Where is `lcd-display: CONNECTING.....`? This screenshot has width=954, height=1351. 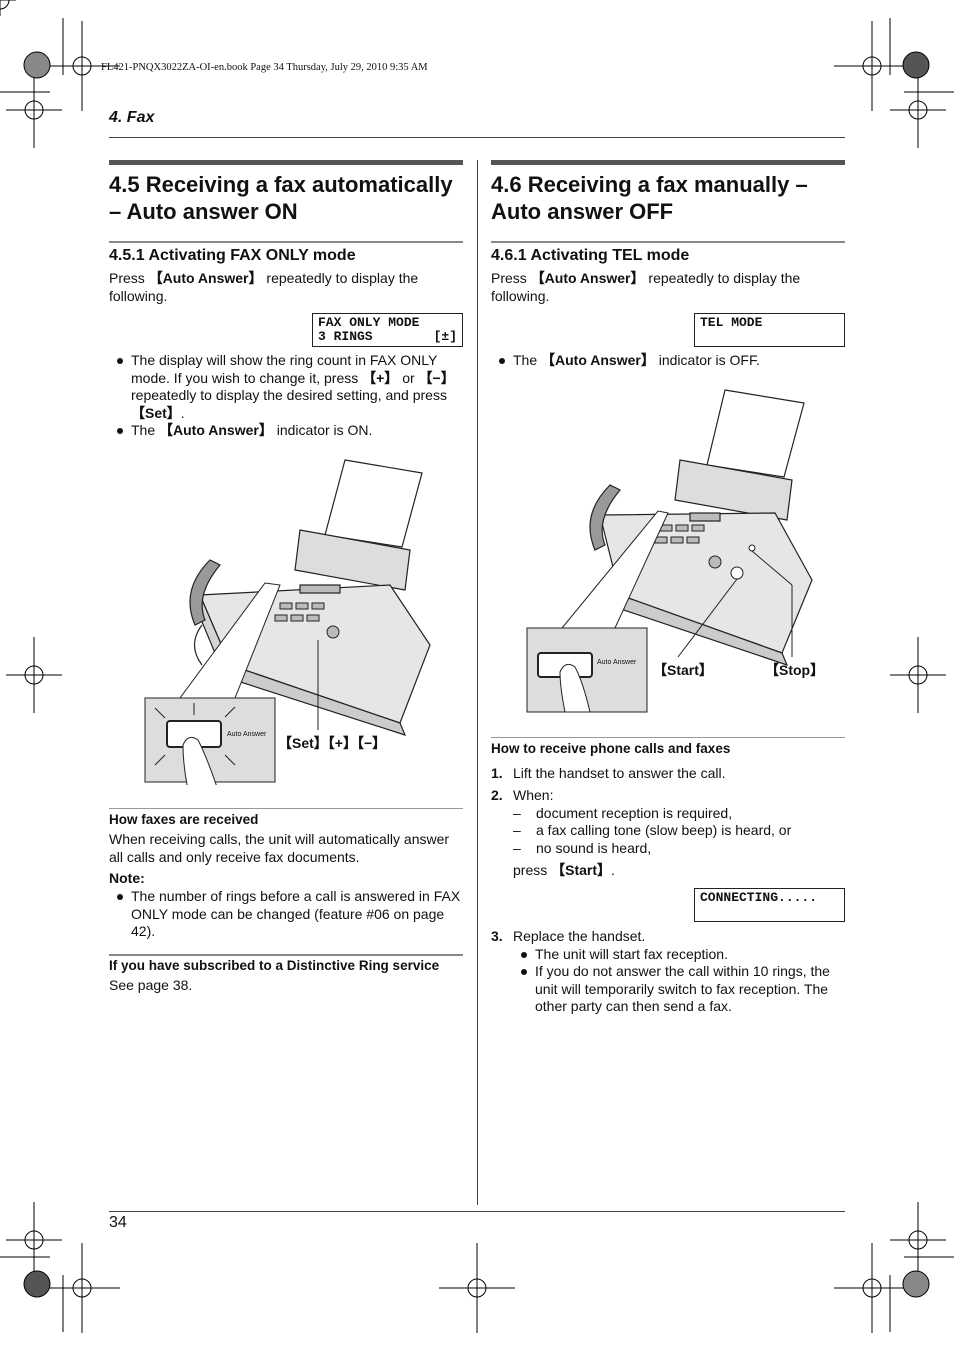
lcd-display: CONNECTING..... is located at coordinates (769, 905).